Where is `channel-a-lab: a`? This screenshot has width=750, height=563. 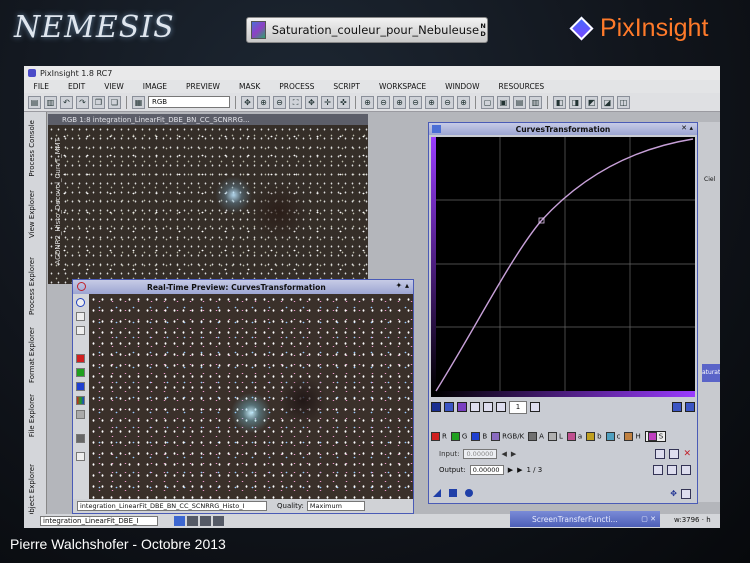
channel-a-lab: a is located at coordinates (574, 436).